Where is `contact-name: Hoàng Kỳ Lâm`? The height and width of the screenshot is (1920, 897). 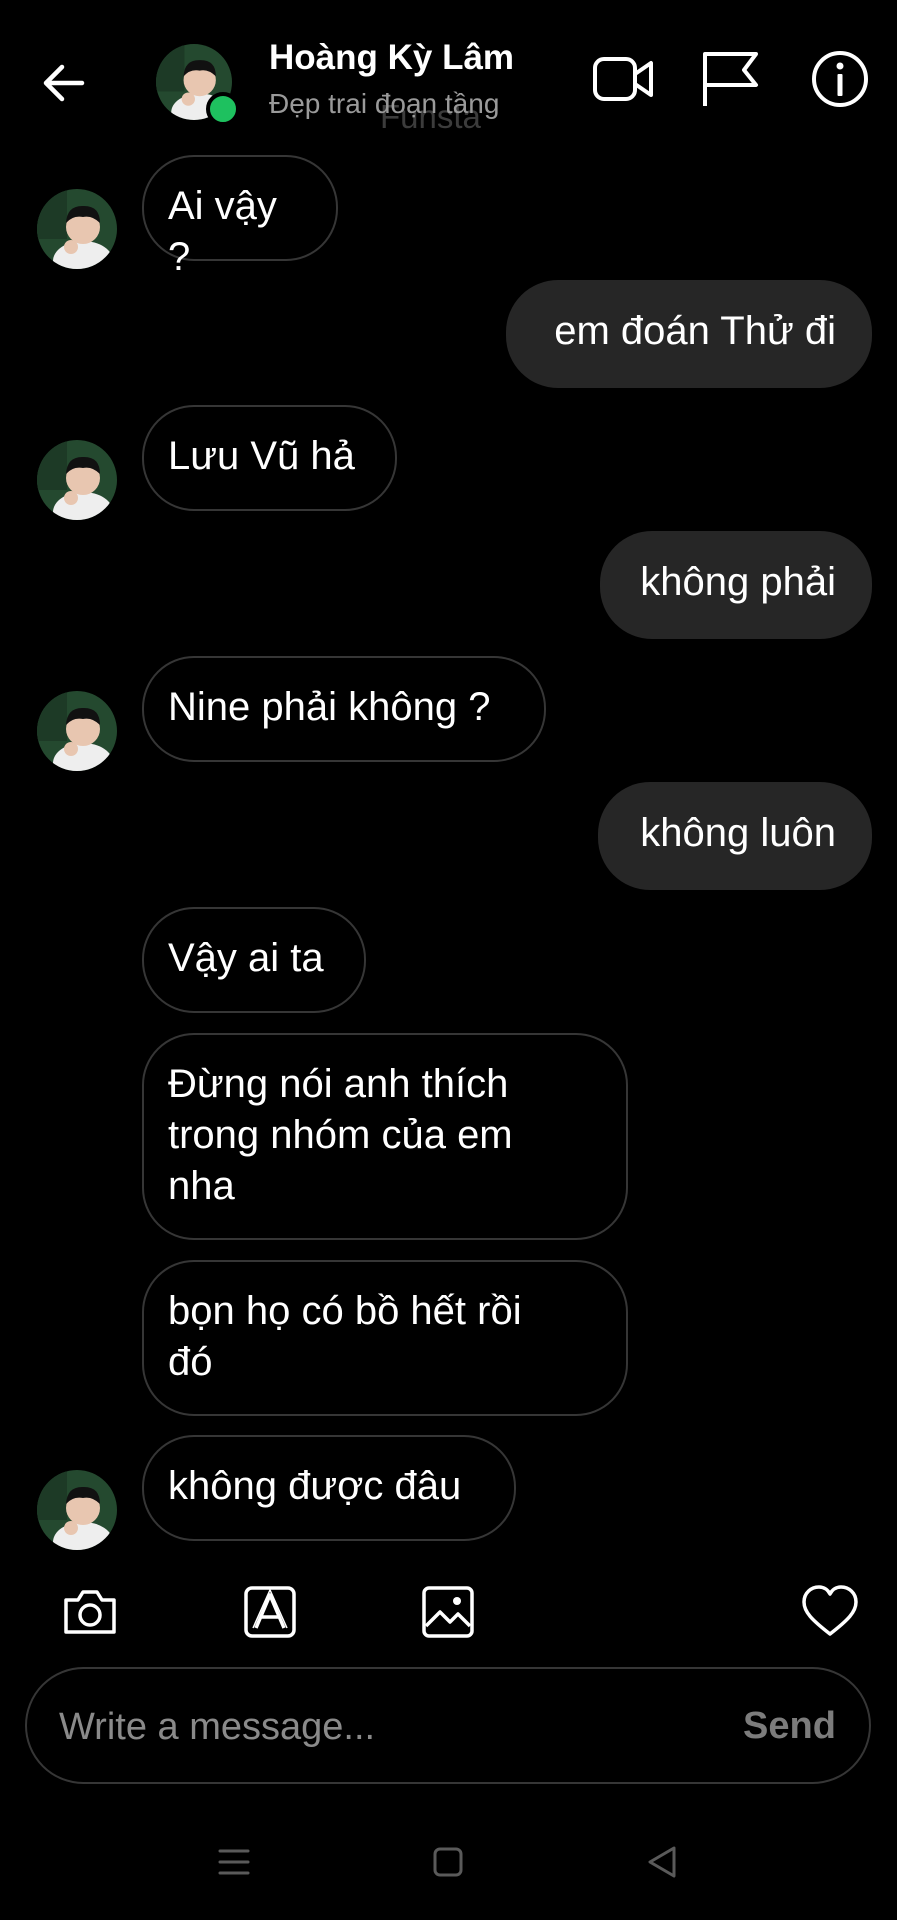 contact-name: Hoàng Kỳ Lâm is located at coordinates (391, 58).